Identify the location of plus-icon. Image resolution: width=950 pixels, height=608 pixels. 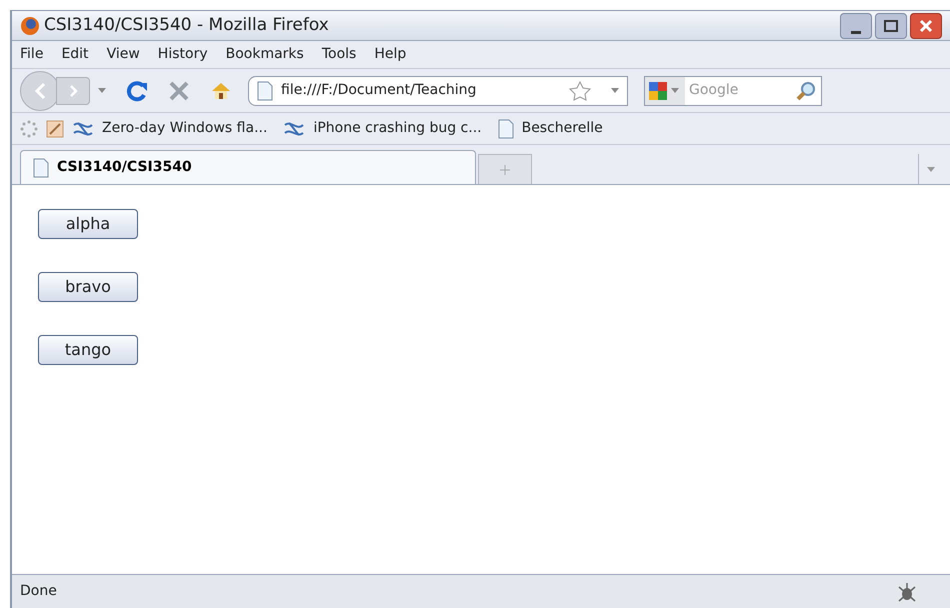
(505, 169).